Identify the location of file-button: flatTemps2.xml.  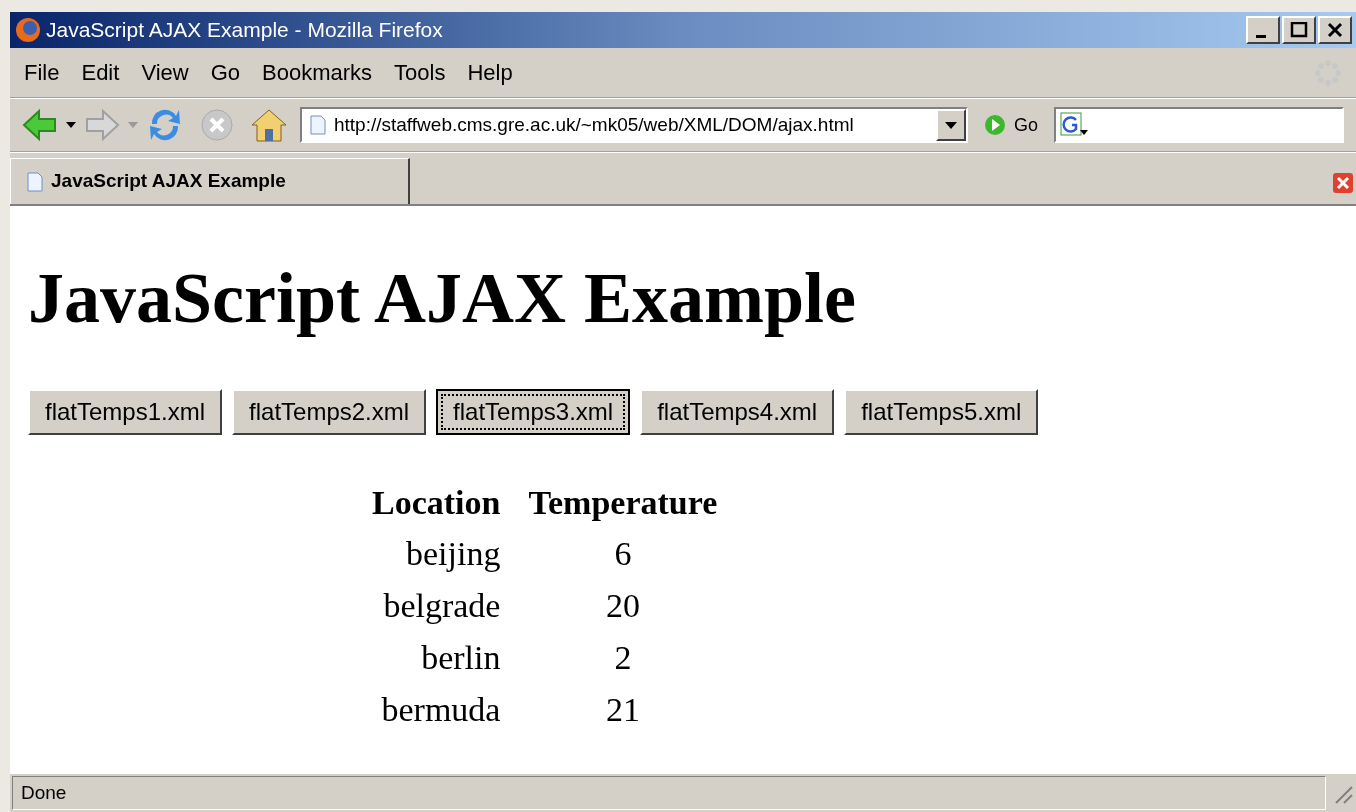
(329, 412).